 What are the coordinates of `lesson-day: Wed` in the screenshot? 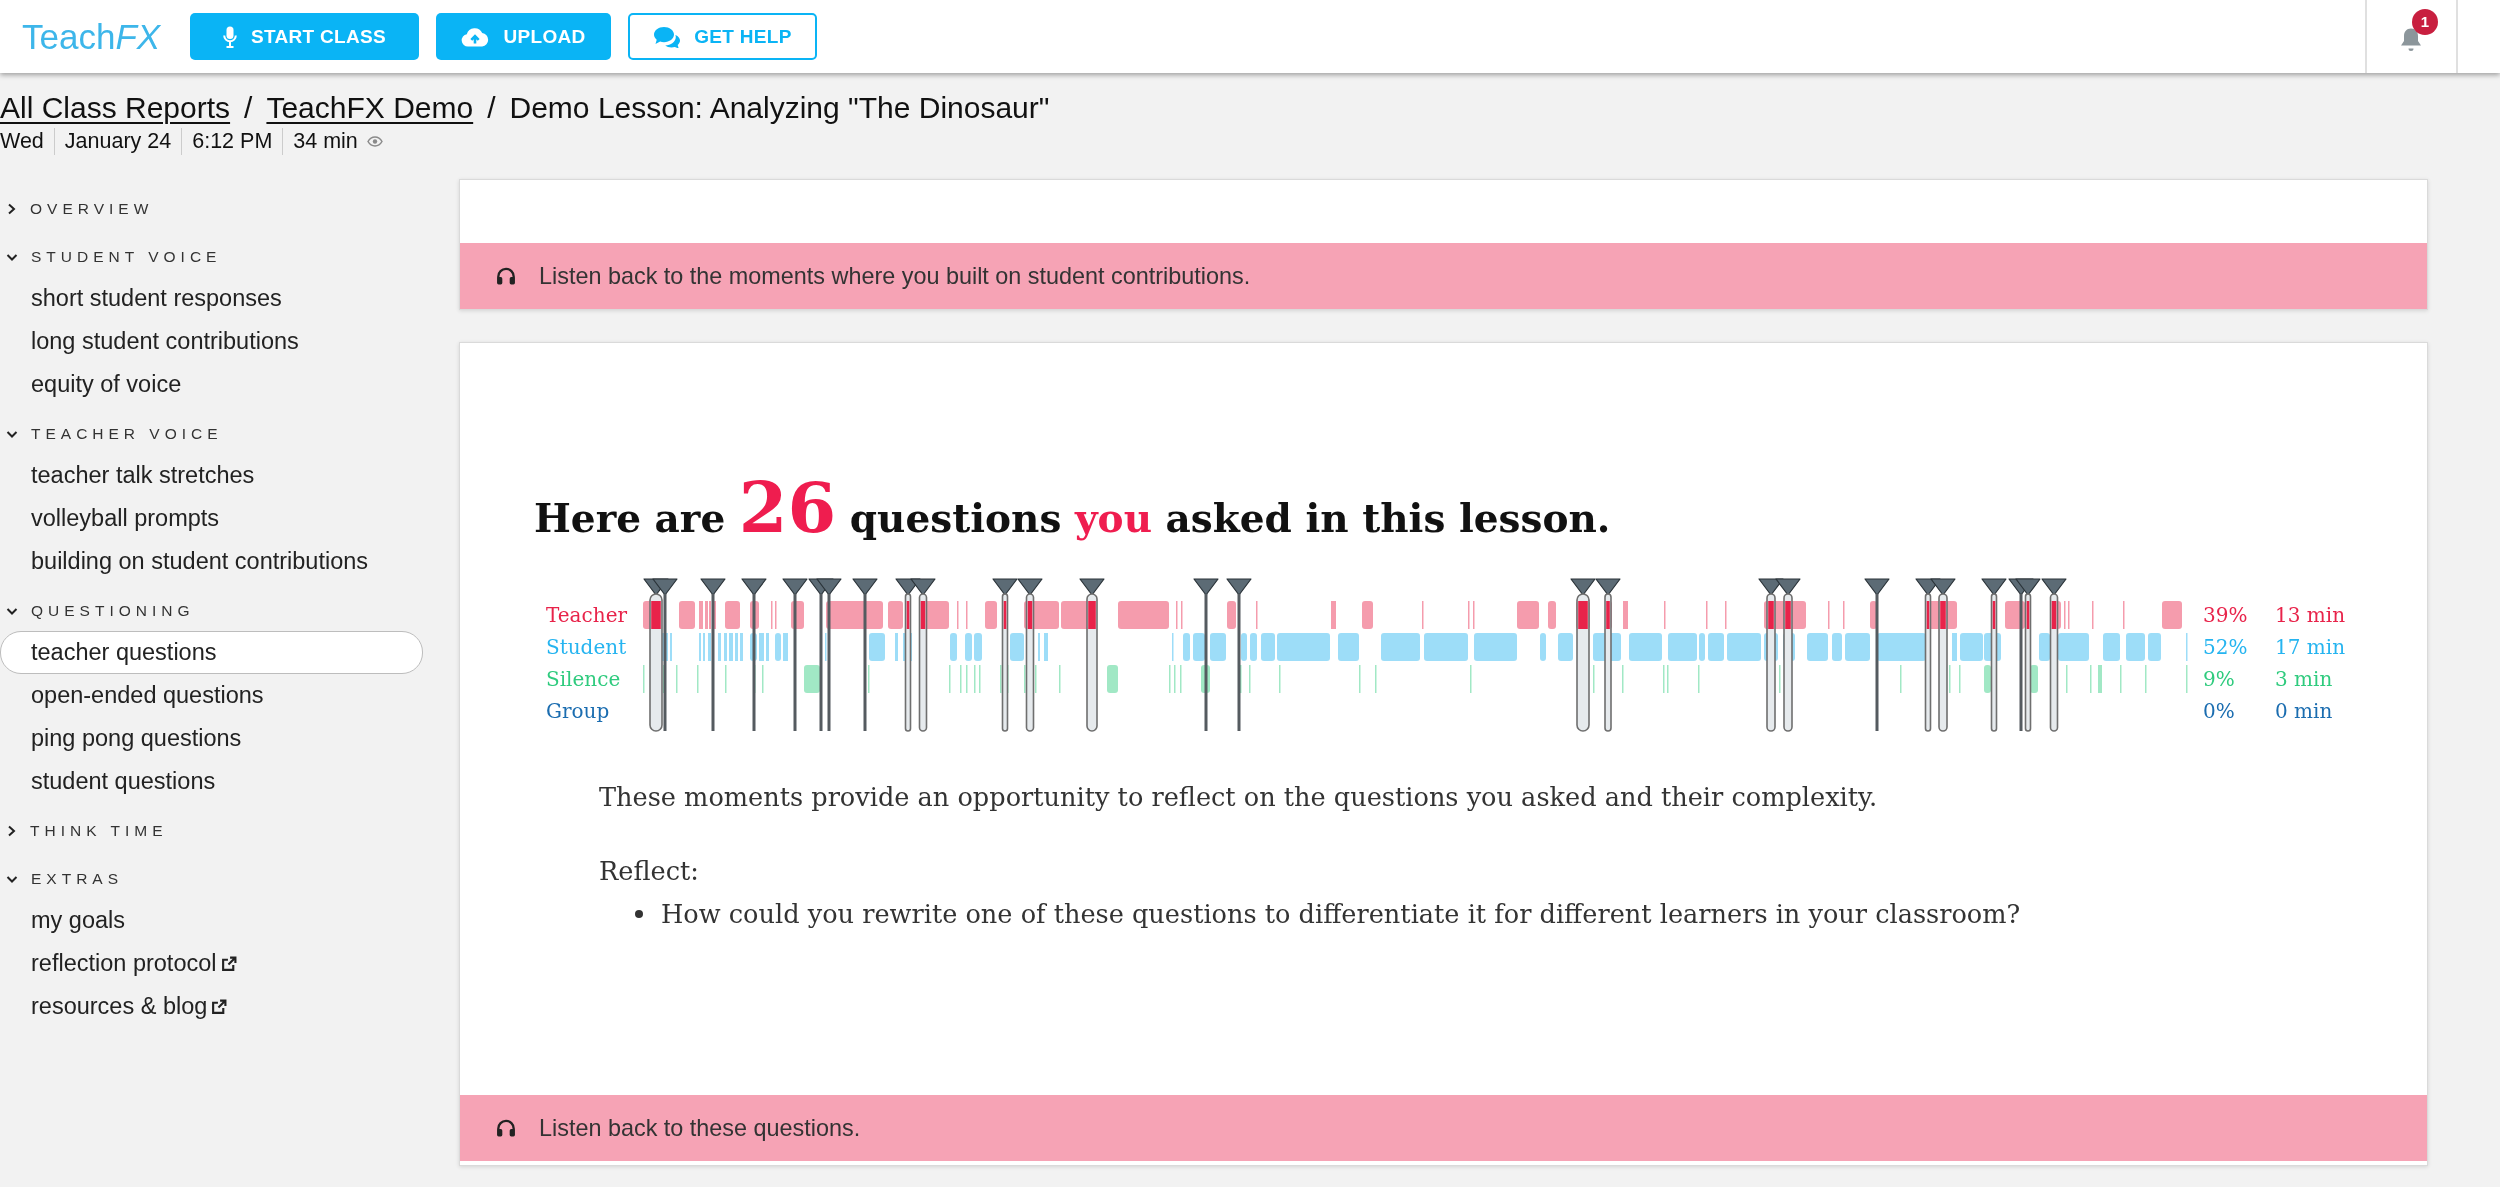 It's located at (22, 141).